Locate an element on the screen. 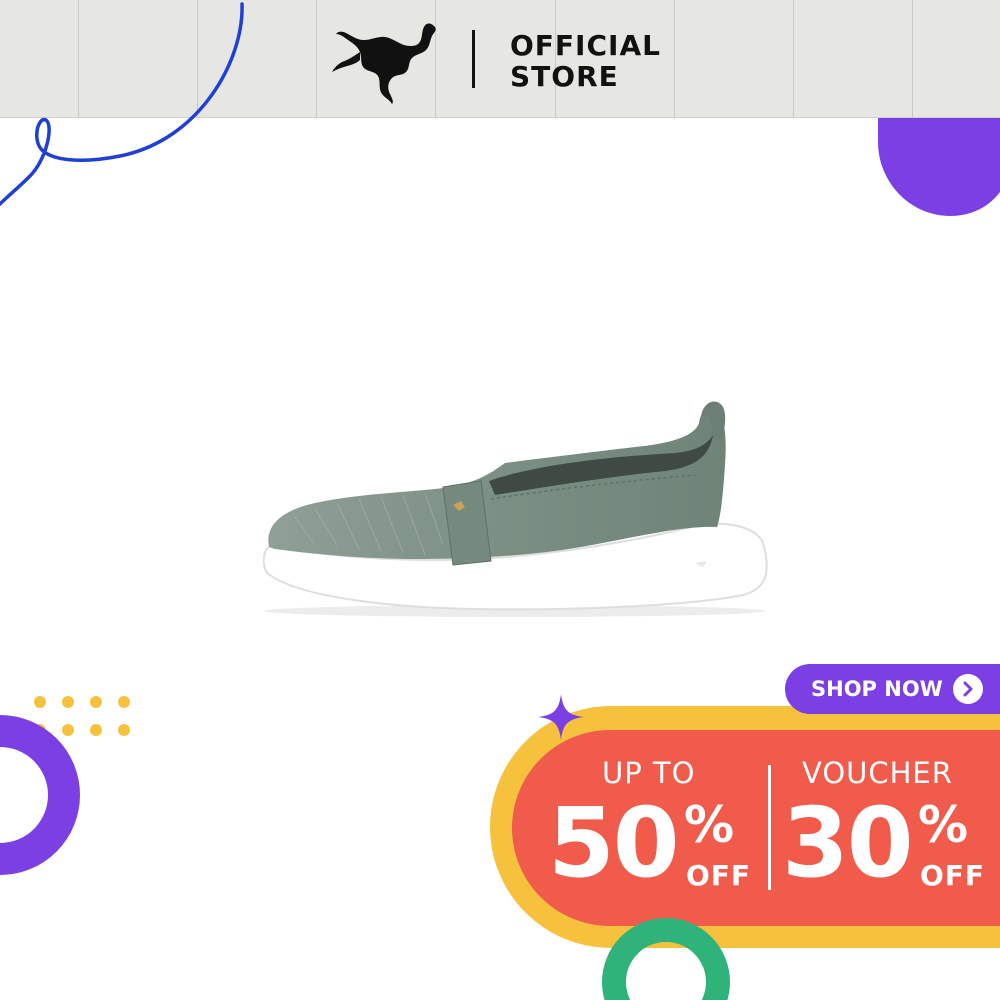 The width and height of the screenshot is (1000, 1000). chevron-right-icon is located at coordinates (967, 689).